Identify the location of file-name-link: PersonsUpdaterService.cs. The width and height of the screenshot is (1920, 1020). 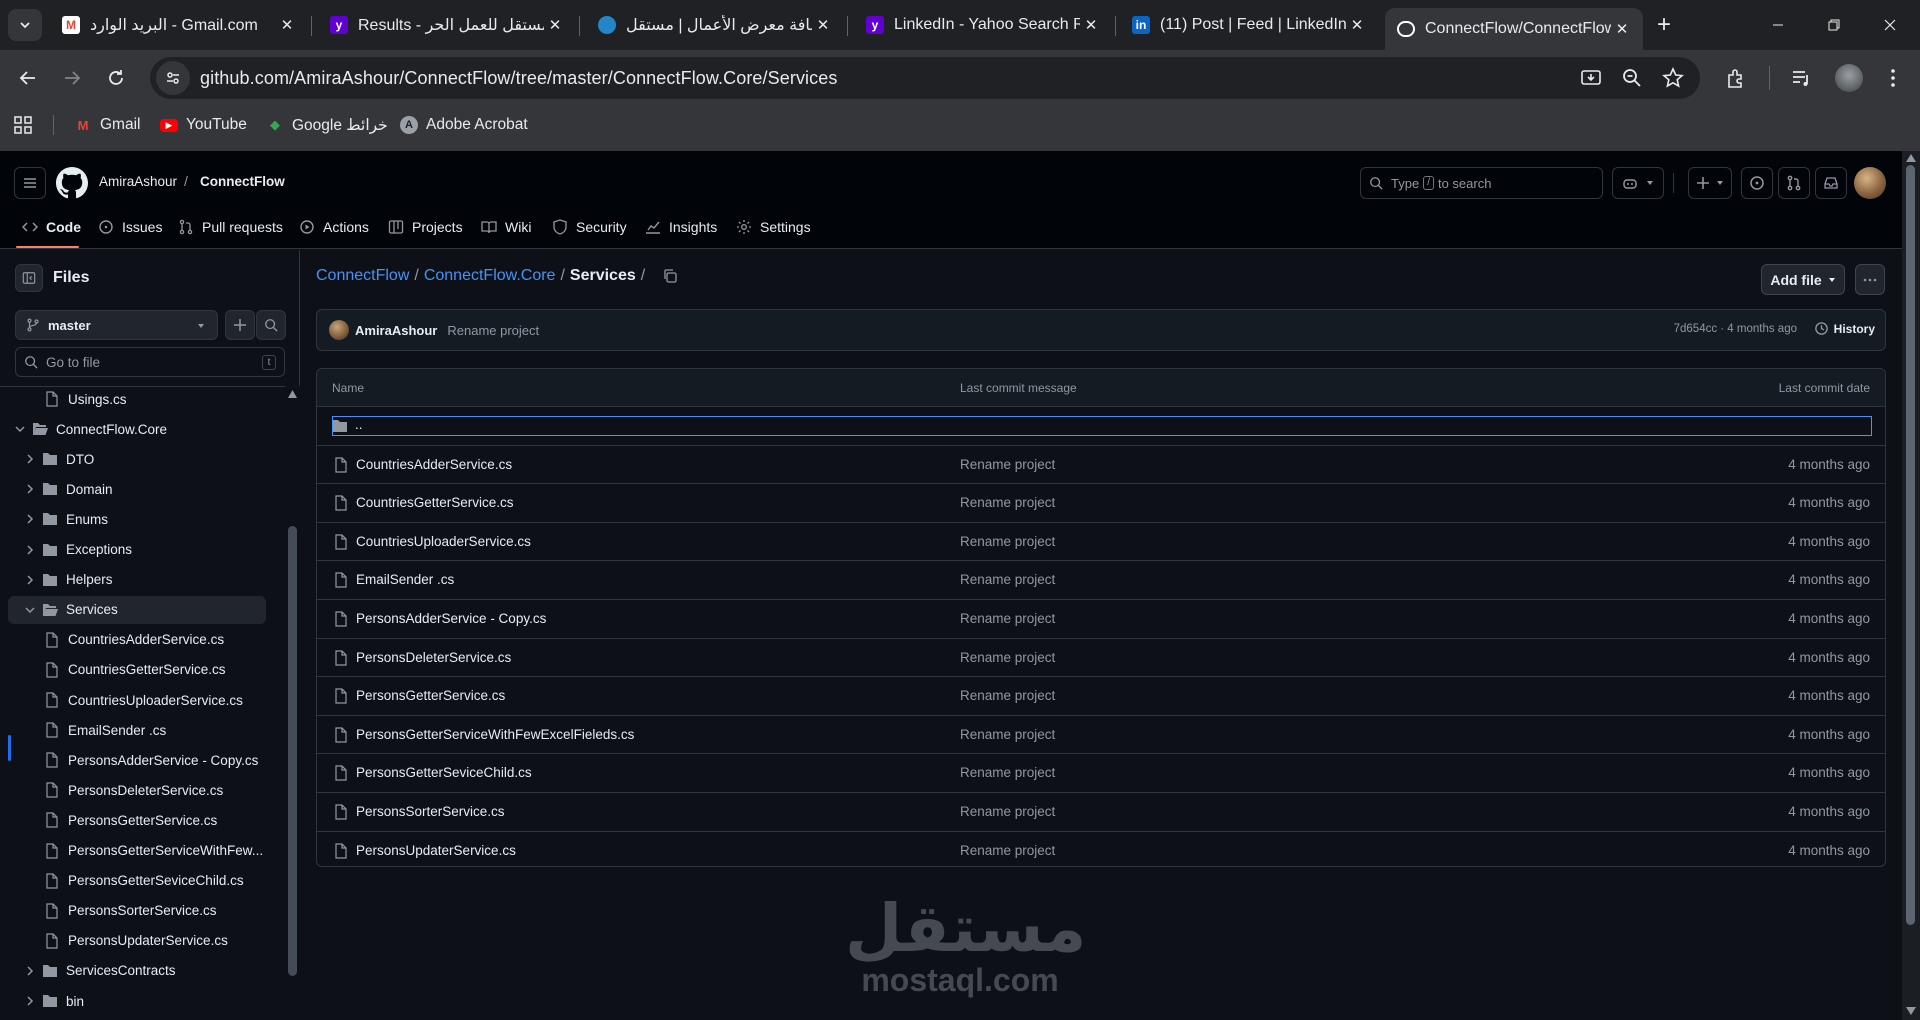
(436, 850).